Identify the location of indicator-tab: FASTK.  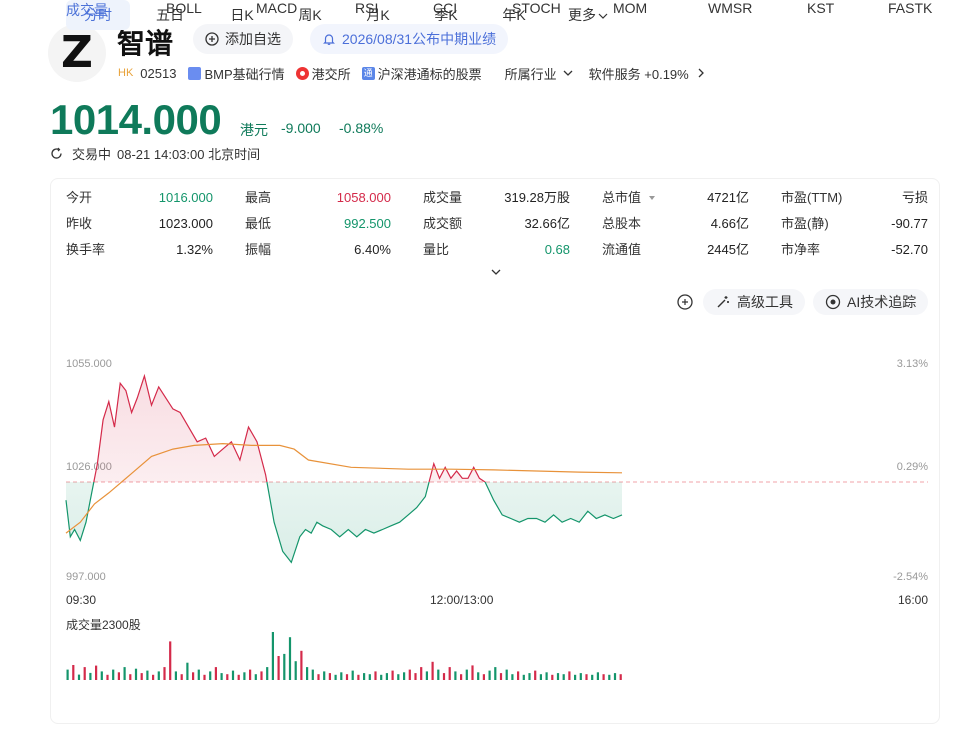
(910, 9).